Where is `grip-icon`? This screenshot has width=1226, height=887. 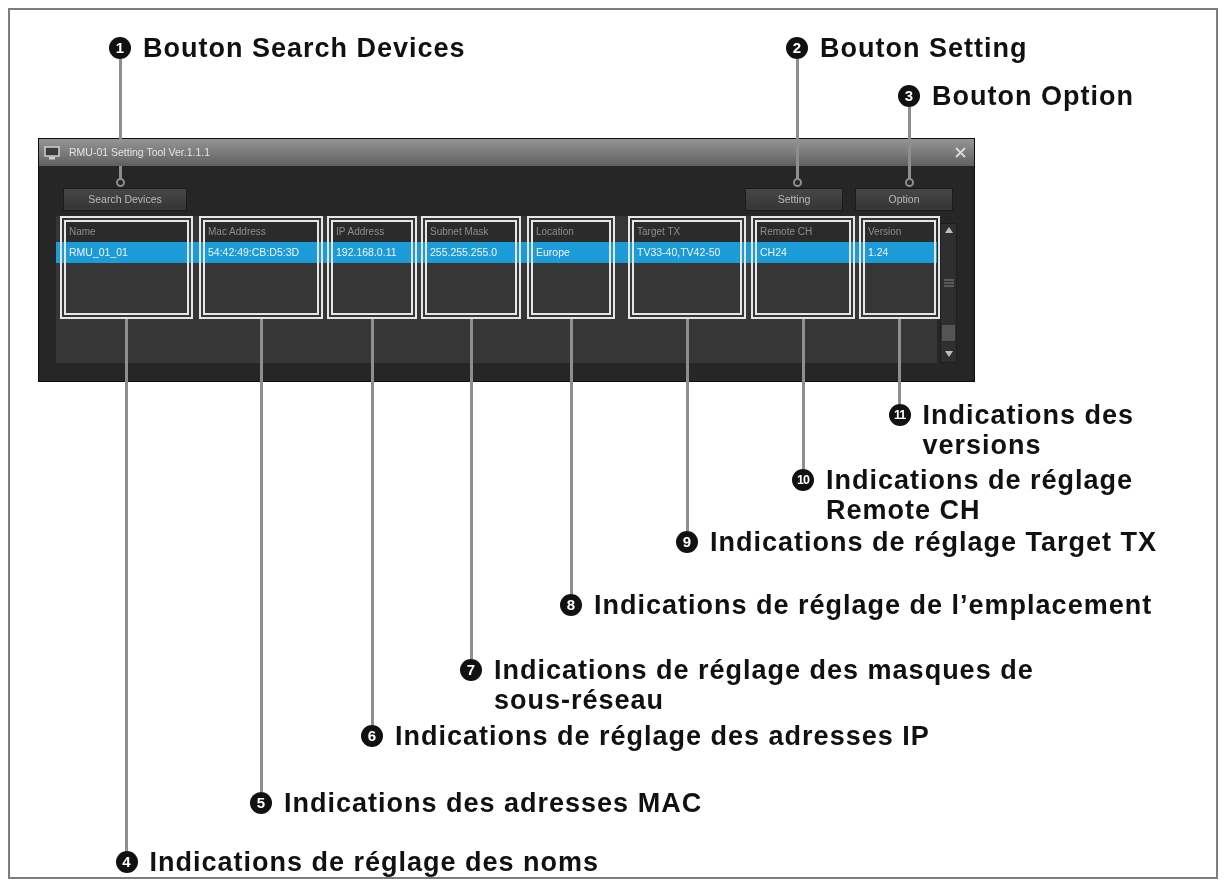 grip-icon is located at coordinates (948, 283).